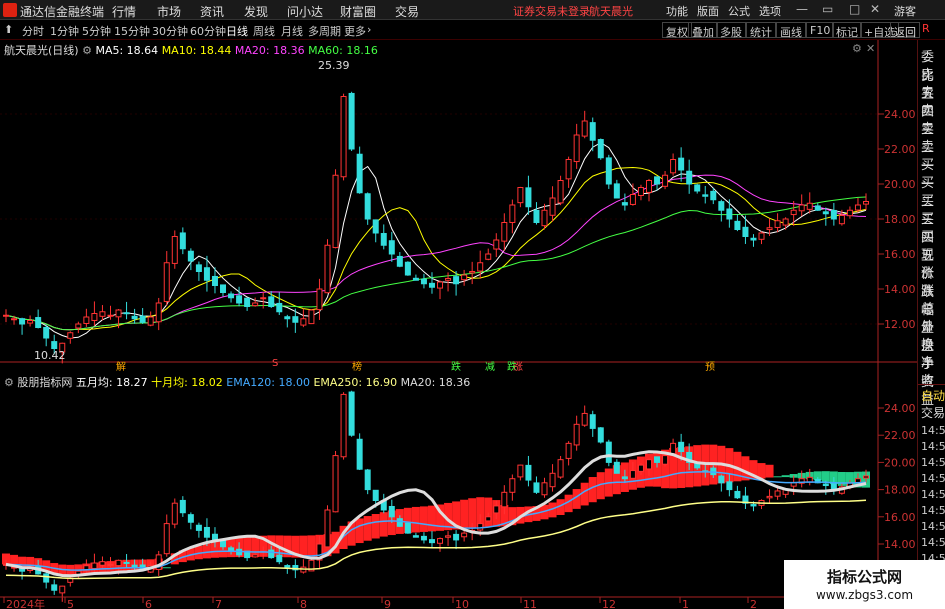 The width and height of the screenshot is (945, 609). Describe the element at coordinates (96, 31) in the screenshot. I see `period-5min: 5分钟` at that location.